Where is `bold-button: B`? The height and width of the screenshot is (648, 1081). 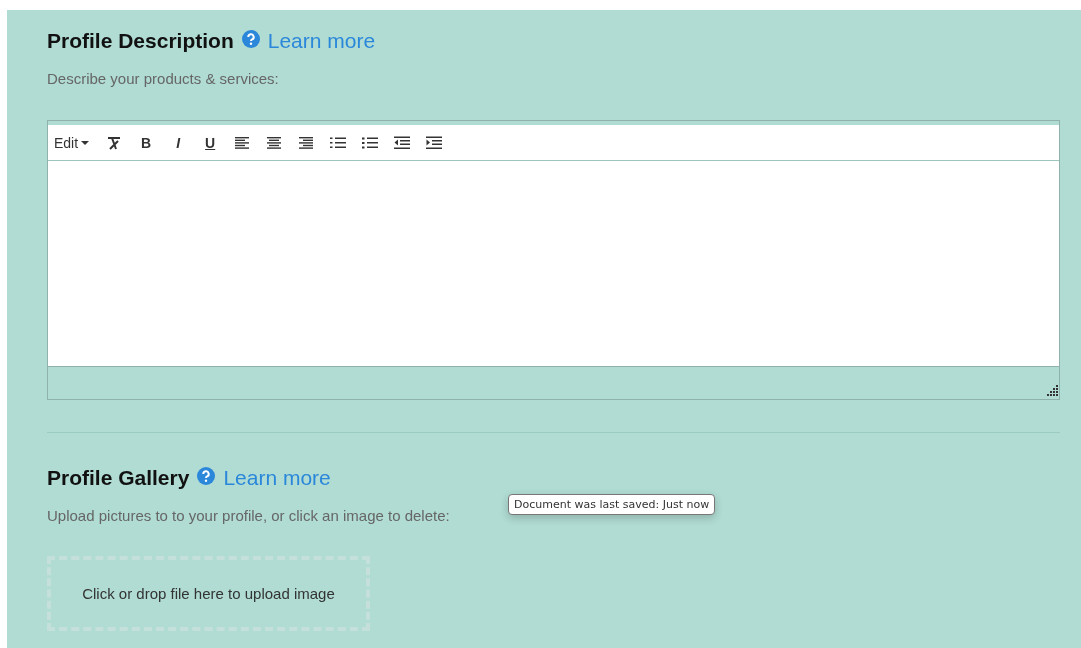 bold-button: B is located at coordinates (146, 142).